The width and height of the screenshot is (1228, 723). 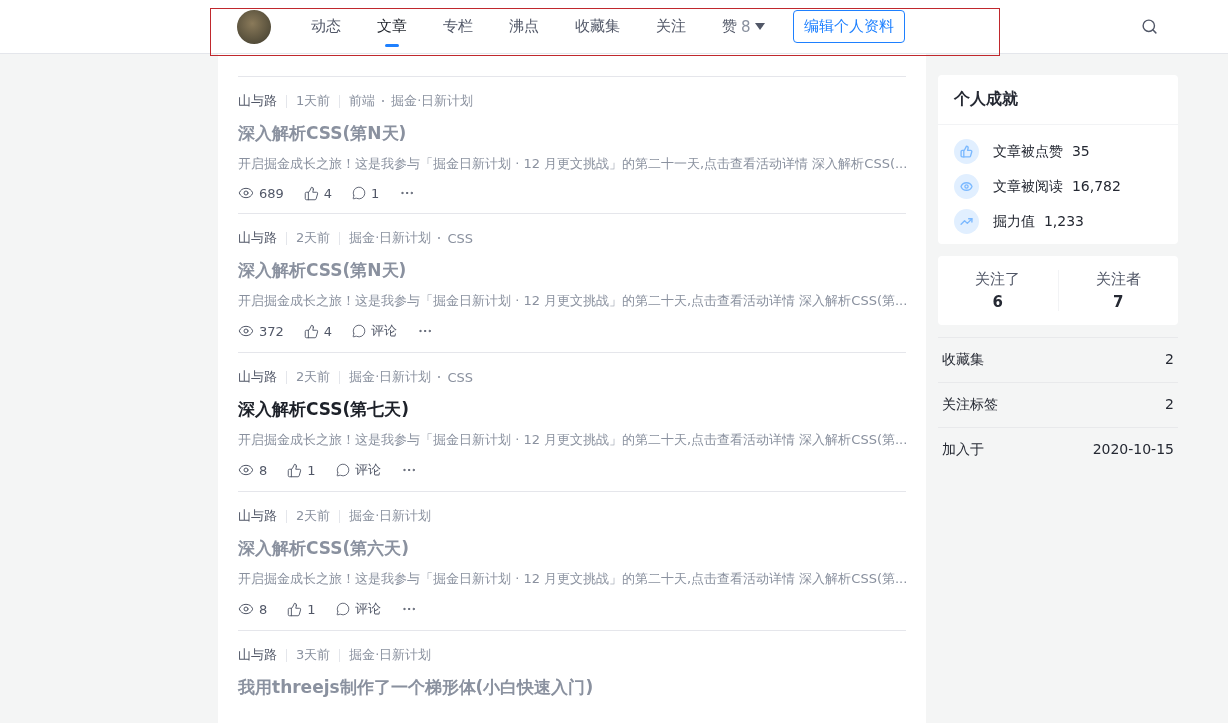 I want to click on follow-label: 关注者, so click(x=1118, y=279).